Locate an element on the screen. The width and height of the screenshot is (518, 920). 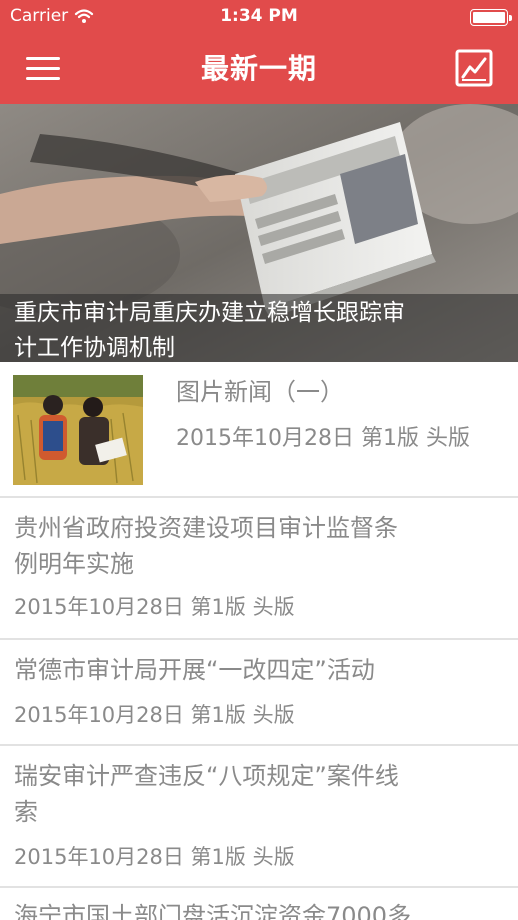
line-chart-icon is located at coordinates (474, 68).